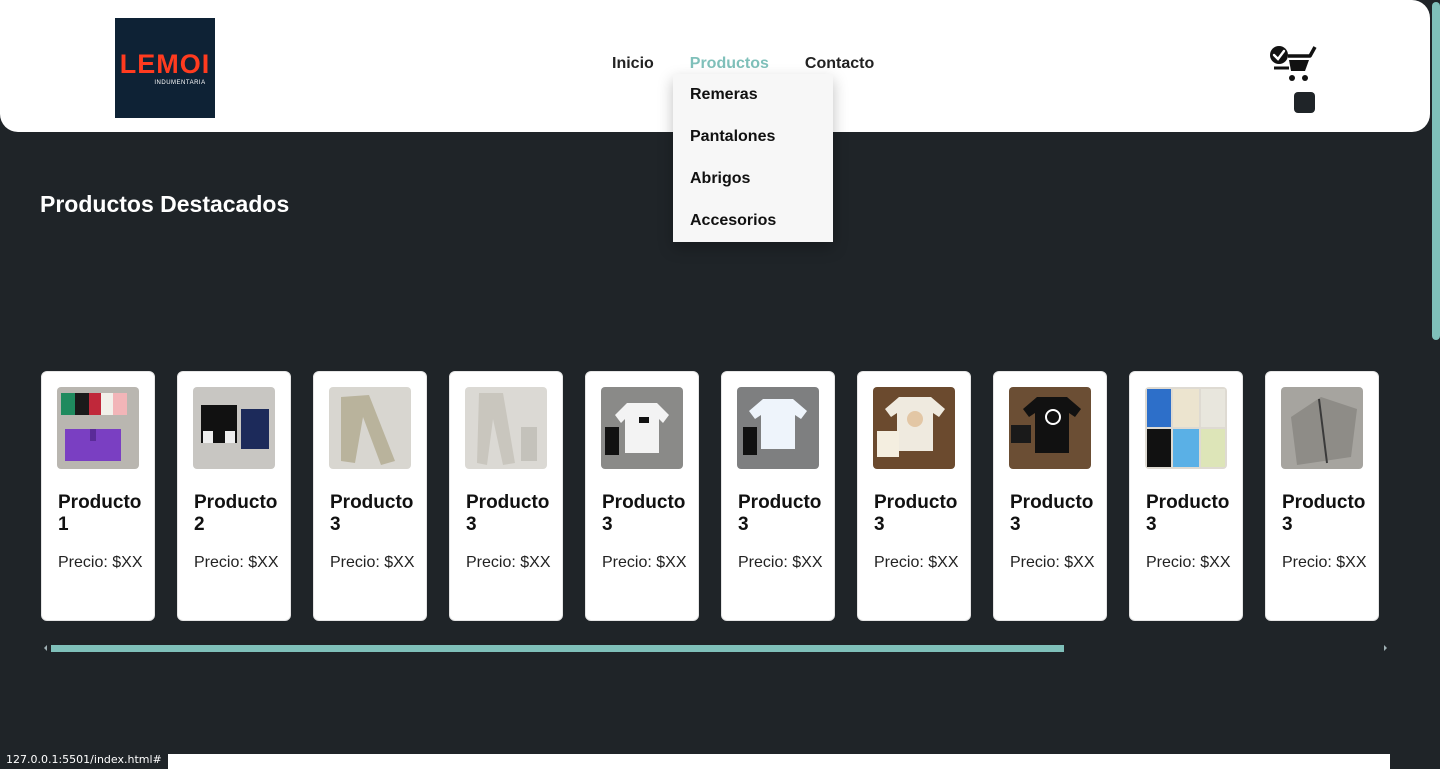 Image resolution: width=1440 pixels, height=769 pixels. I want to click on scroll-right-arrow-icon, so click(1385, 648).